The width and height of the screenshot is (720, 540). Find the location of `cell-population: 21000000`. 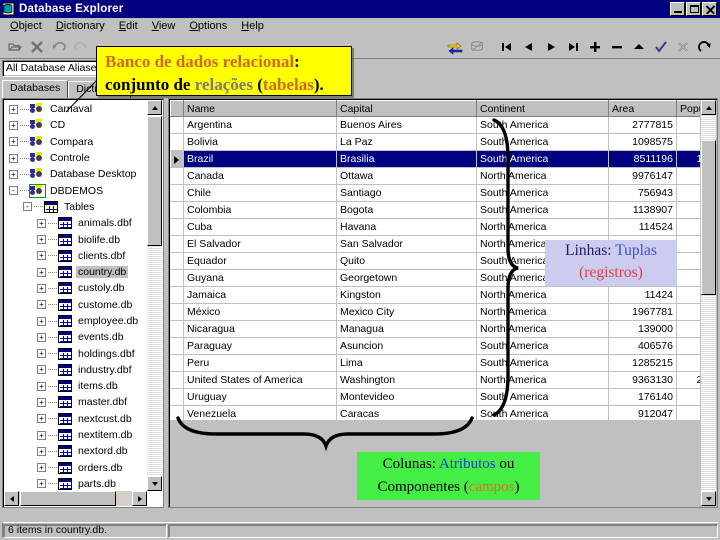

cell-population: 21000000 is located at coordinates (688, 363).